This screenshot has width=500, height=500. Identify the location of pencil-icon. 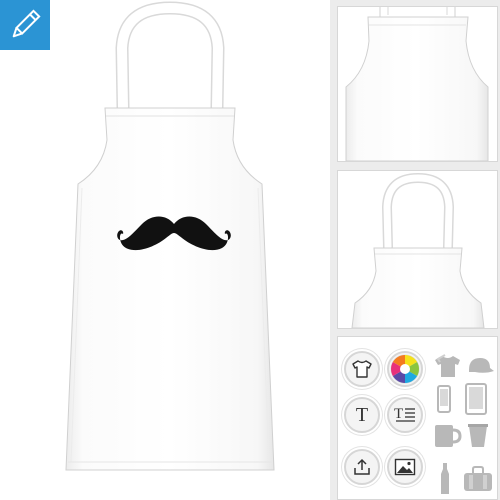
(26, 23).